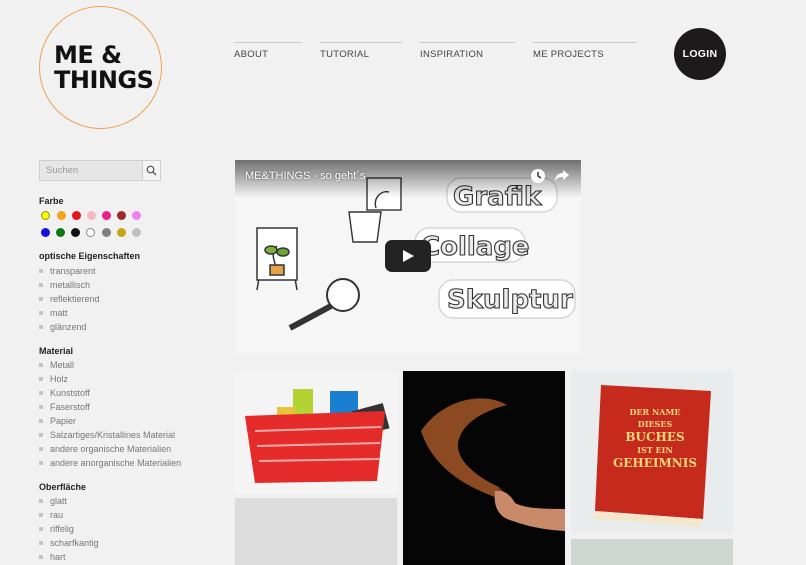  What do you see at coordinates (51, 201) in the screenshot?
I see `farbe-title: Farbe` at bounding box center [51, 201].